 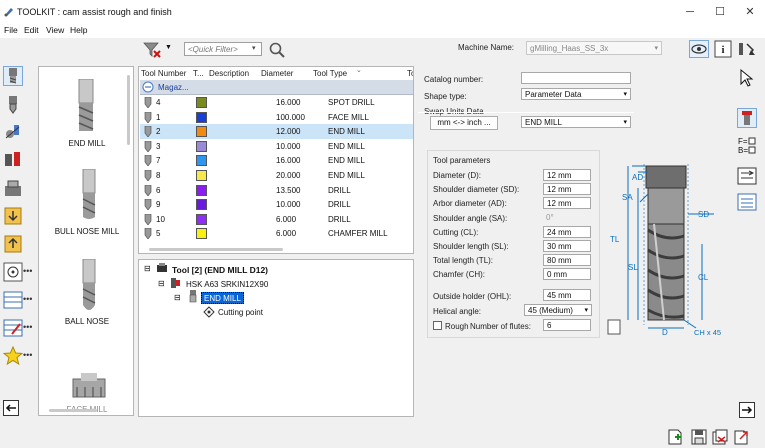 I want to click on tree-holder-label: HSK A63 SRKIN12X90, so click(x=227, y=284).